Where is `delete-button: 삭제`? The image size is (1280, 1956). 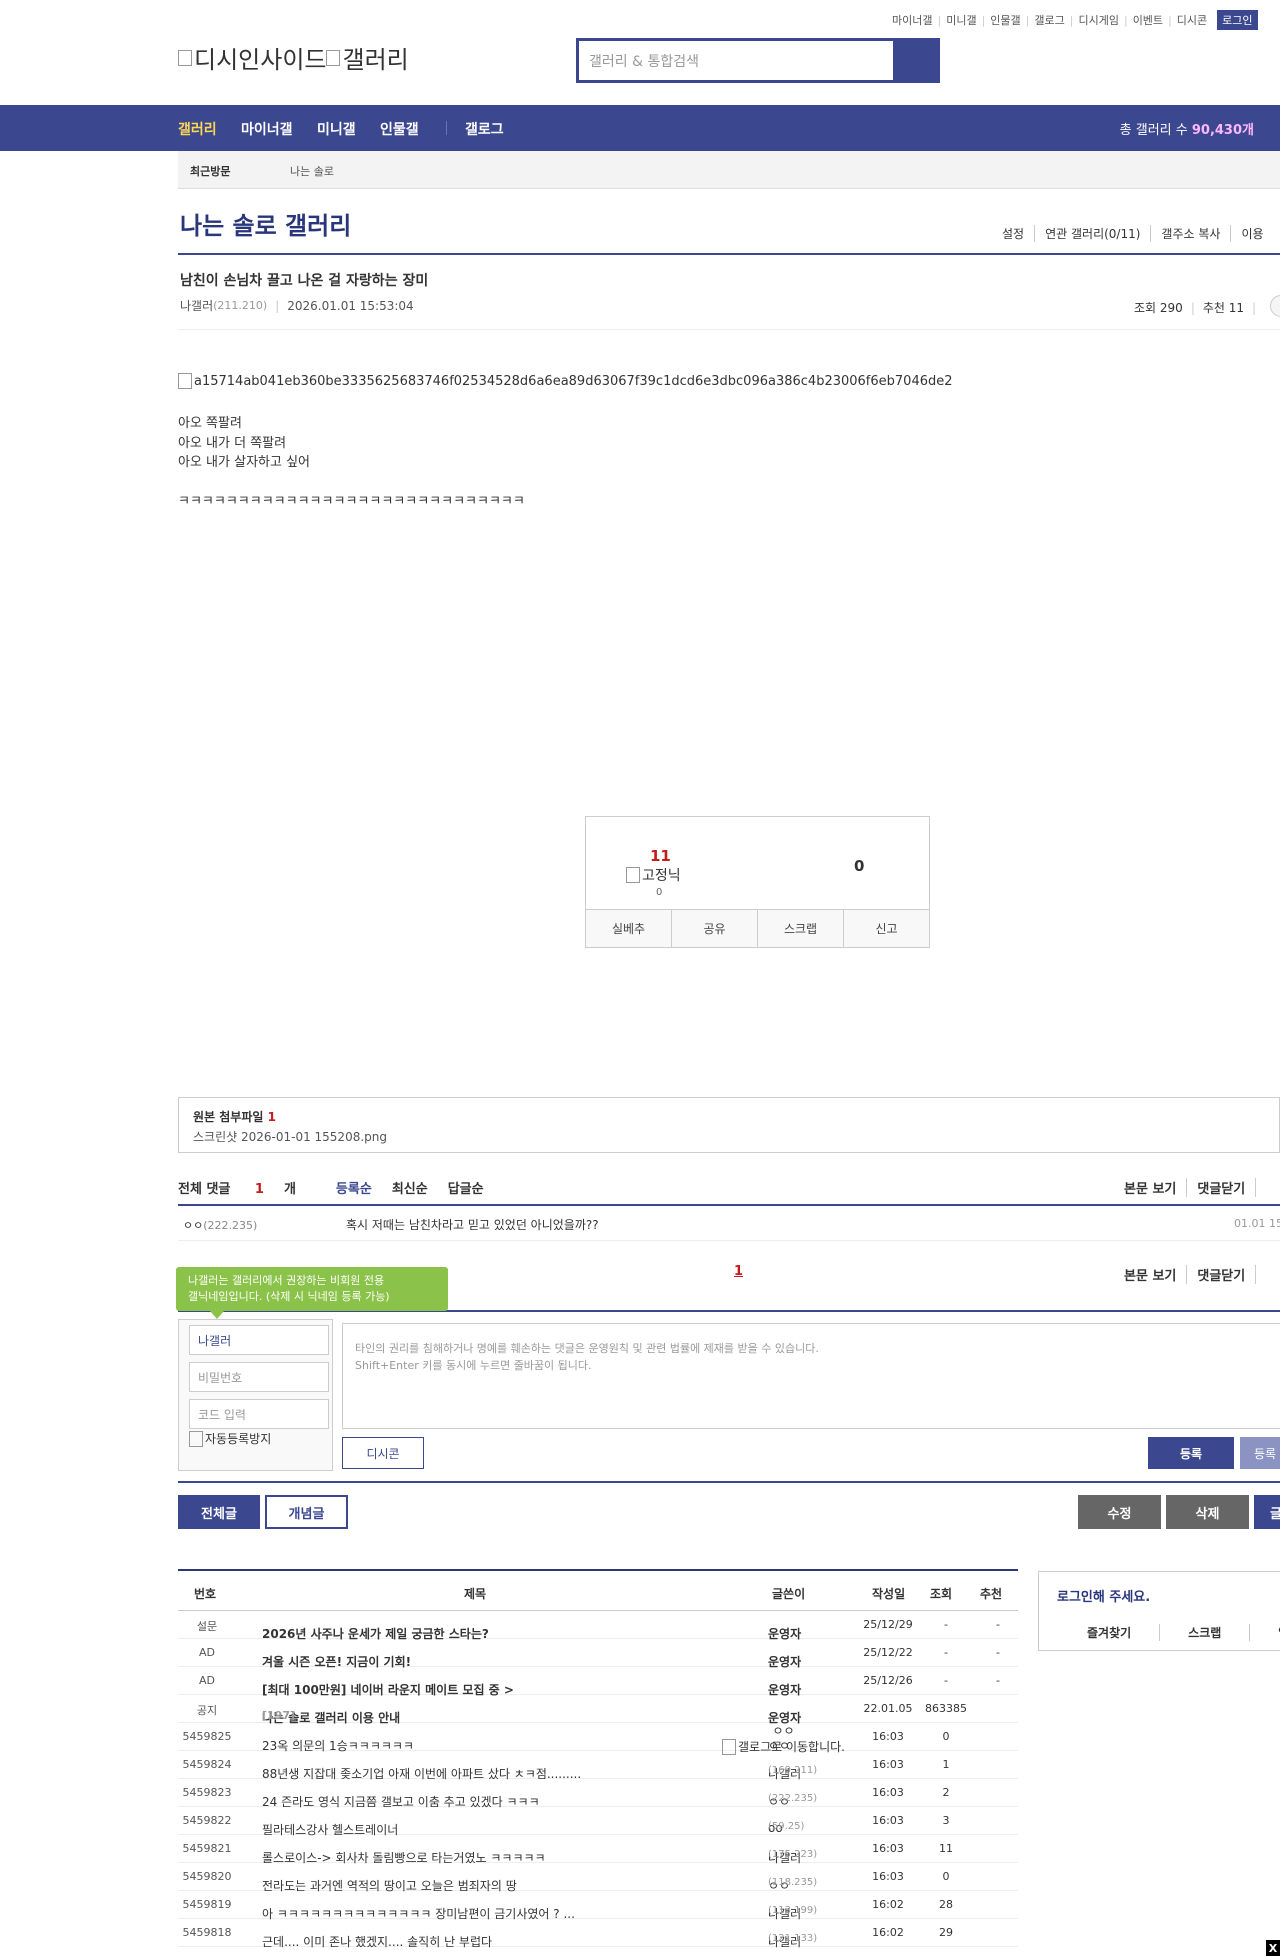 delete-button: 삭제 is located at coordinates (1207, 1512).